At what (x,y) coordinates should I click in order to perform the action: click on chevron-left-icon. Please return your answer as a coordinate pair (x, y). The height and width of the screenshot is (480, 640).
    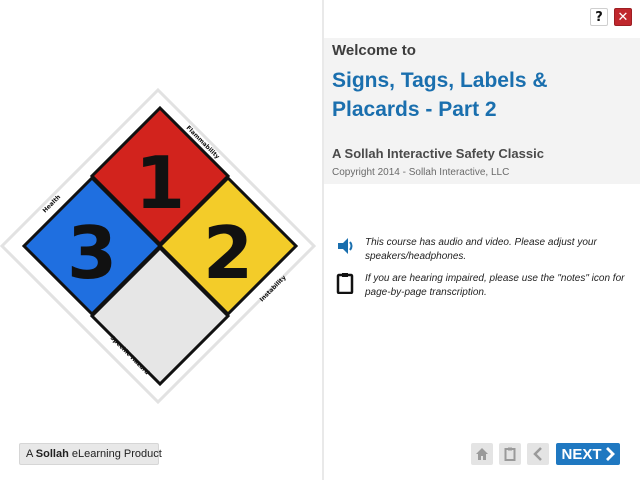
    Looking at the image, I should click on (537, 454).